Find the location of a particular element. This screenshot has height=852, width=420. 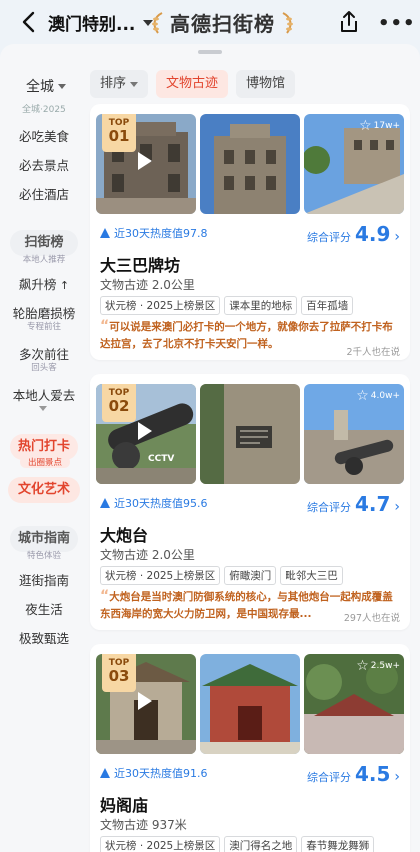

sort-chip: 排序 is located at coordinates (119, 84).